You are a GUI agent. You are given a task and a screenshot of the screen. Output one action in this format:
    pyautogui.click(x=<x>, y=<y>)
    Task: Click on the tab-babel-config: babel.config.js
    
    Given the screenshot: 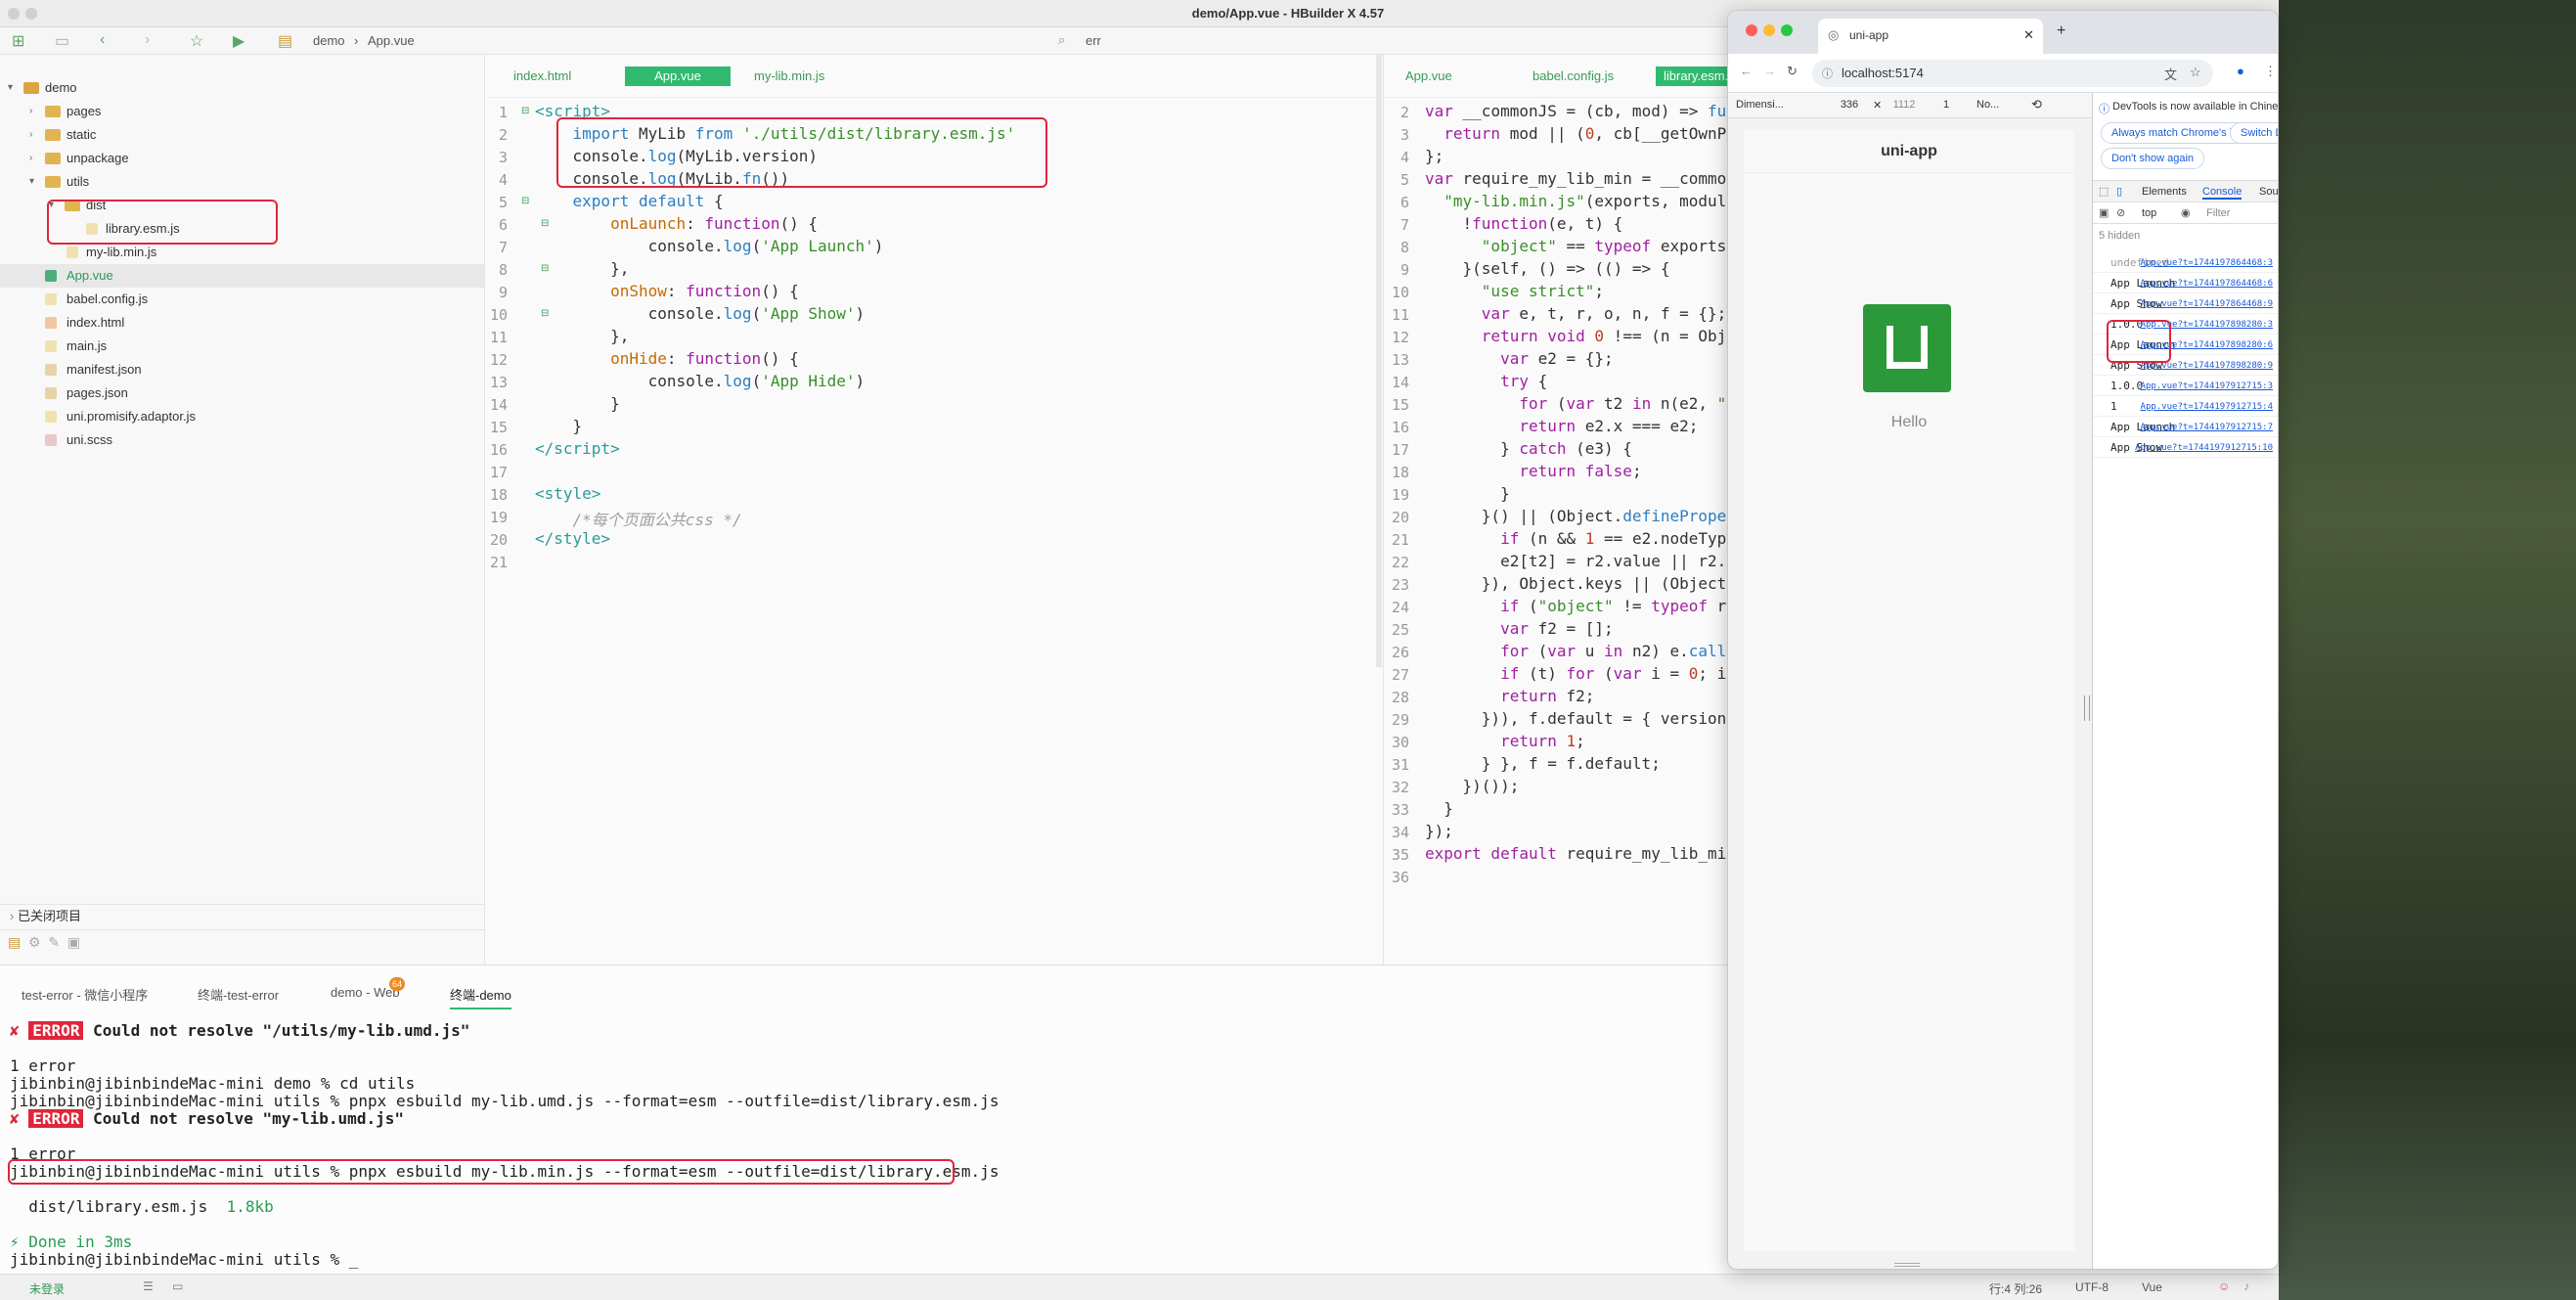 What is the action you would take?
    pyautogui.click(x=1573, y=77)
    